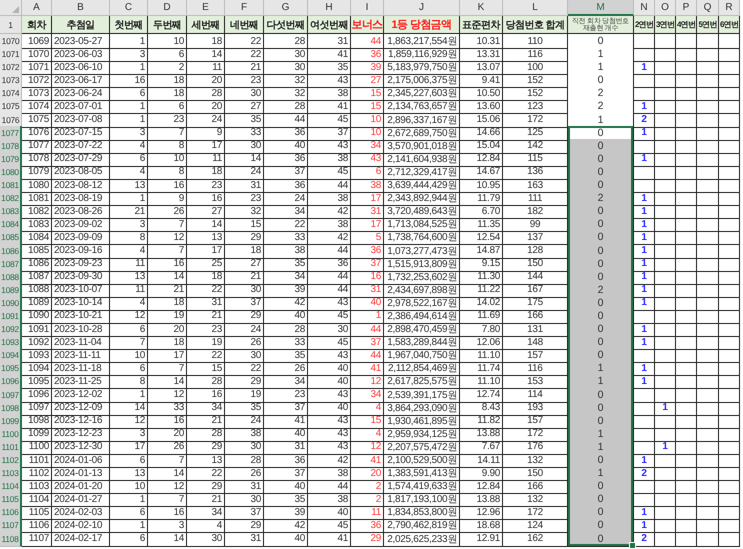 The width and height of the screenshot is (743, 549). I want to click on table-cell: 2,025,625,233원, so click(422, 539).